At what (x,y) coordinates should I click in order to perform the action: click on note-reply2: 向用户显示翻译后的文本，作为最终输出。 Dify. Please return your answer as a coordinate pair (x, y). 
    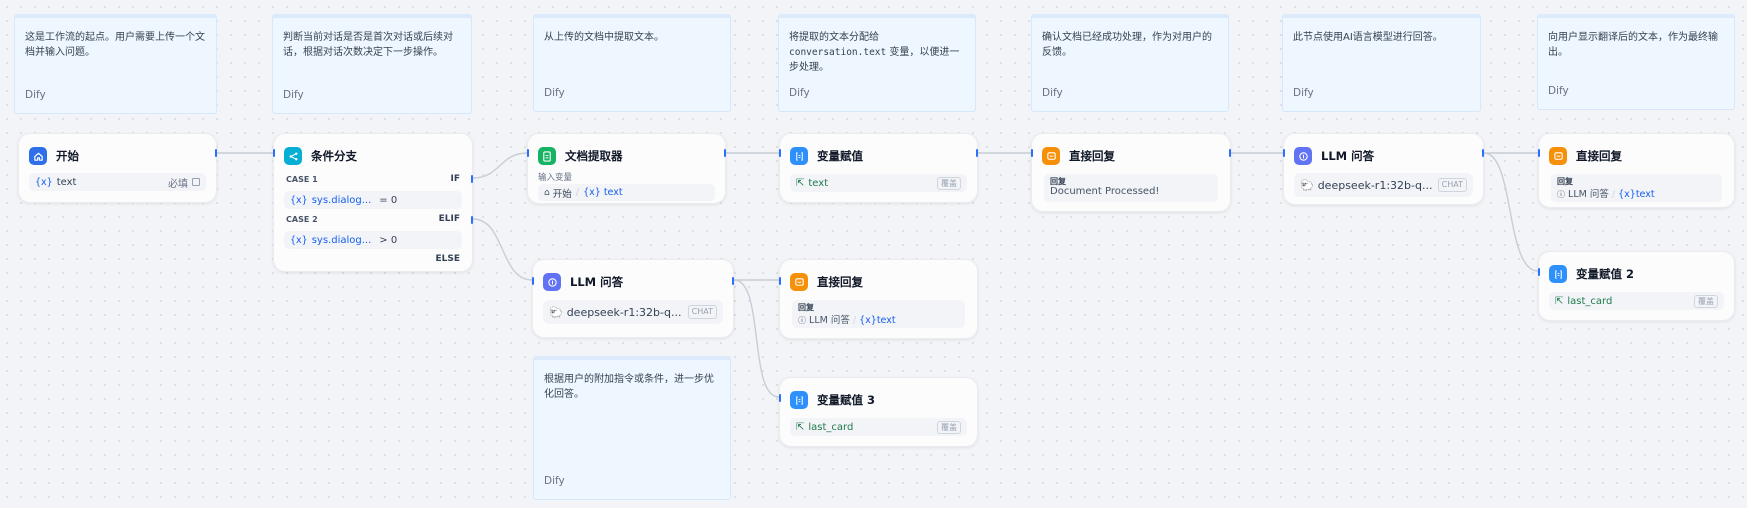
    Looking at the image, I should click on (1636, 62).